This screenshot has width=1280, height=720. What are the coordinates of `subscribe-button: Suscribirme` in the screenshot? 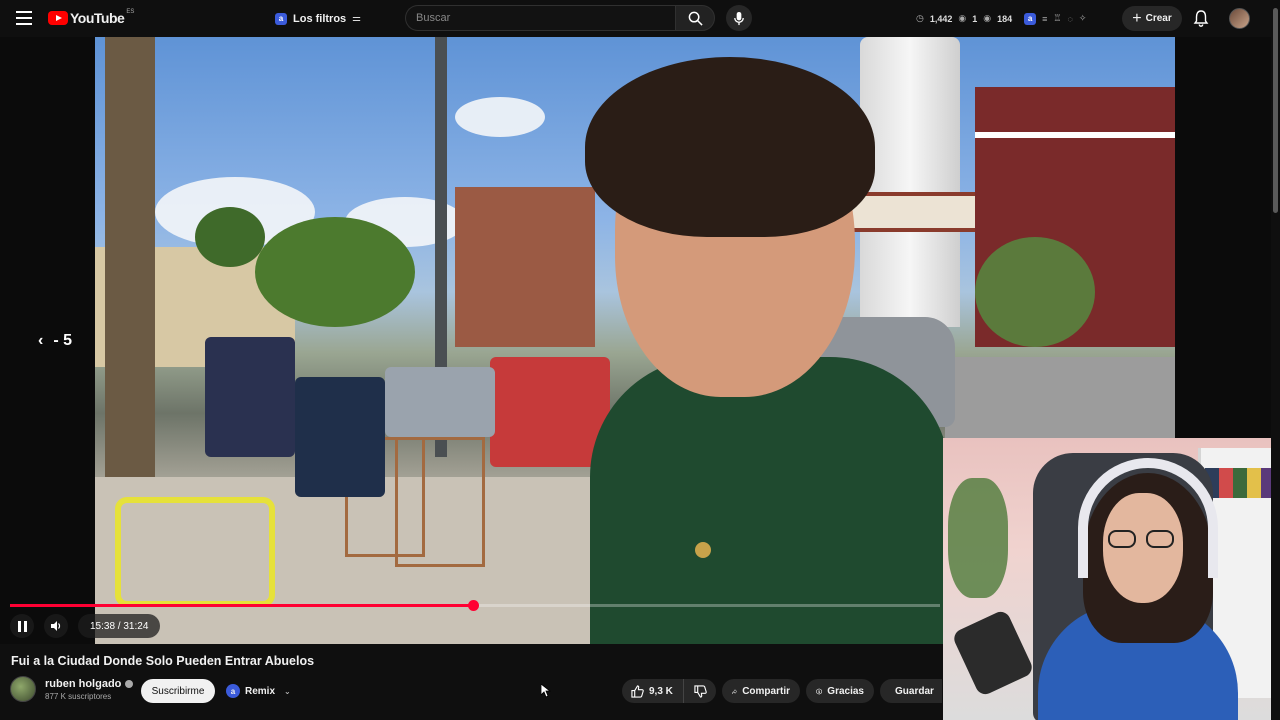 It's located at (178, 691).